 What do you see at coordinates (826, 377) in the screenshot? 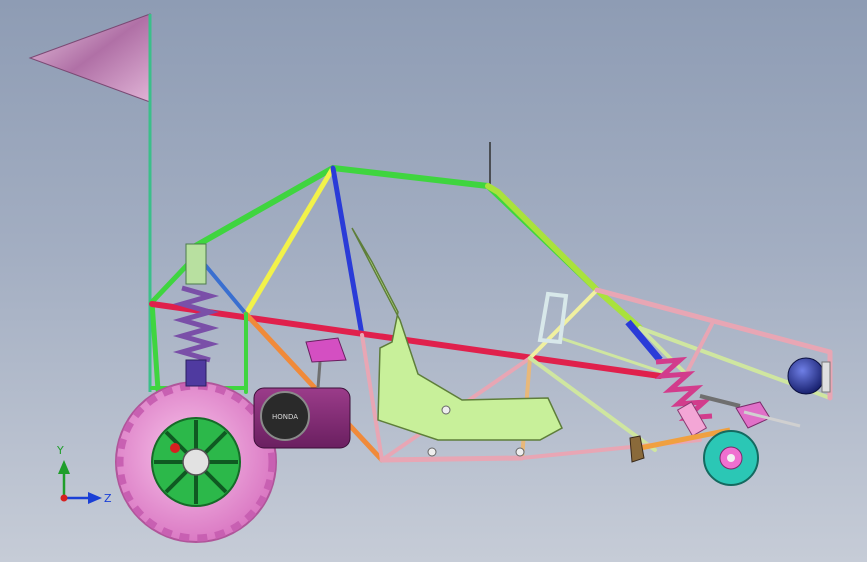
I see `headlamp-mount` at bounding box center [826, 377].